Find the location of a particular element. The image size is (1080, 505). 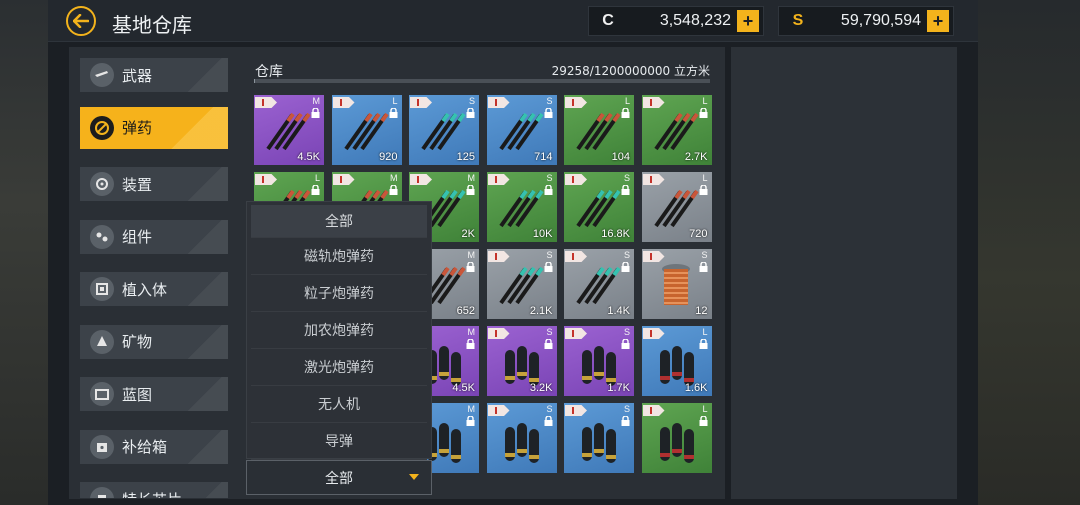

sidebar-item-mineral: 矿物 is located at coordinates (154, 341).